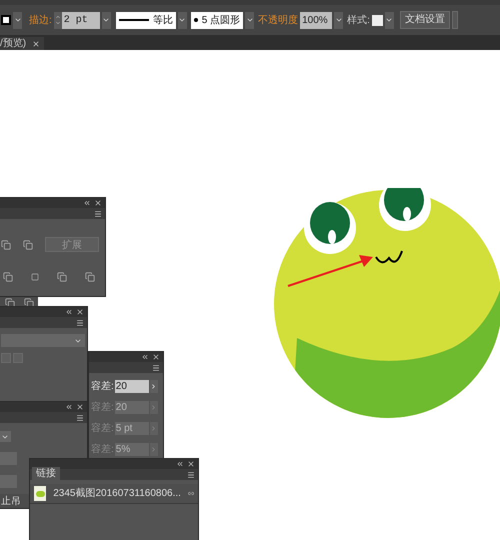 This screenshot has height=540, width=500. I want to click on stroke-profile-select: 等比, so click(146, 20).